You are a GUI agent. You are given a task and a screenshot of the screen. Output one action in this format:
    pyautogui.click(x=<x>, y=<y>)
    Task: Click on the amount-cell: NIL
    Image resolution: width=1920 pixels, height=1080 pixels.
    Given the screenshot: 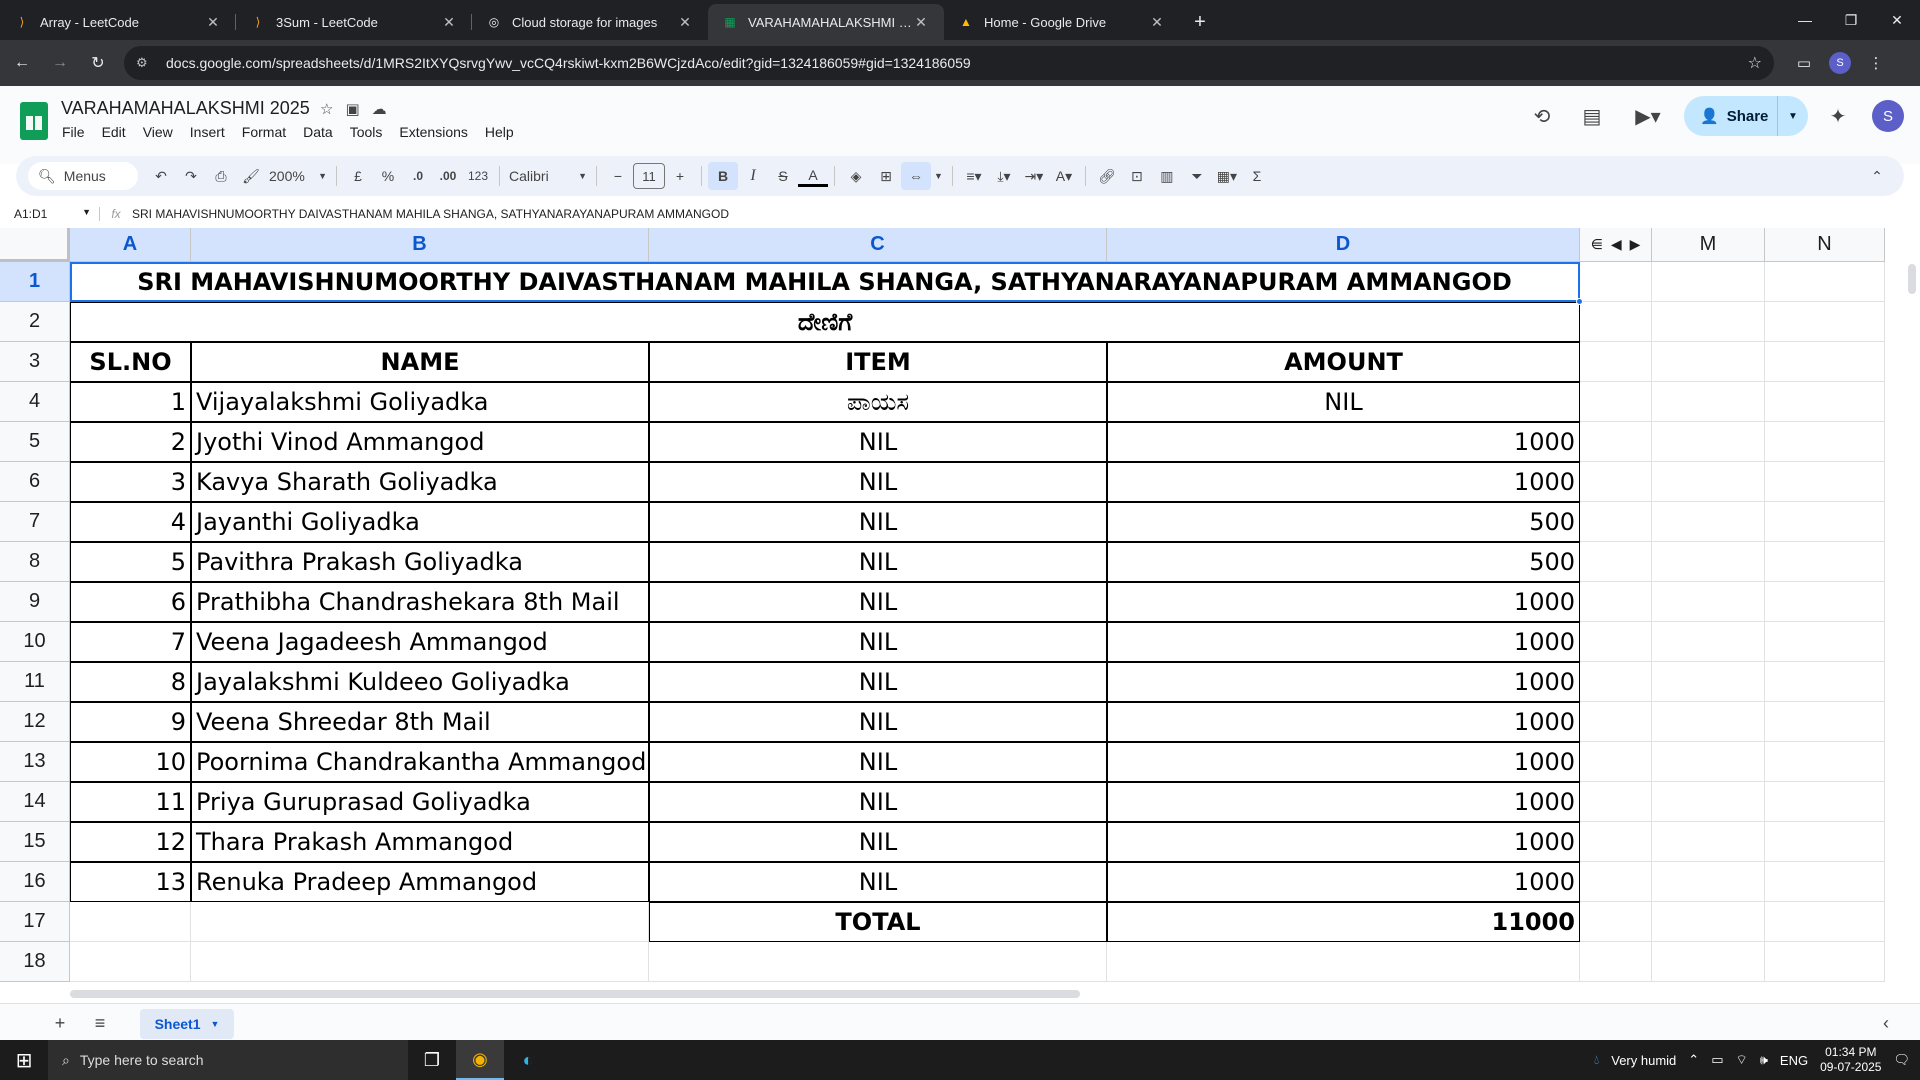 What is the action you would take?
    pyautogui.click(x=1343, y=402)
    